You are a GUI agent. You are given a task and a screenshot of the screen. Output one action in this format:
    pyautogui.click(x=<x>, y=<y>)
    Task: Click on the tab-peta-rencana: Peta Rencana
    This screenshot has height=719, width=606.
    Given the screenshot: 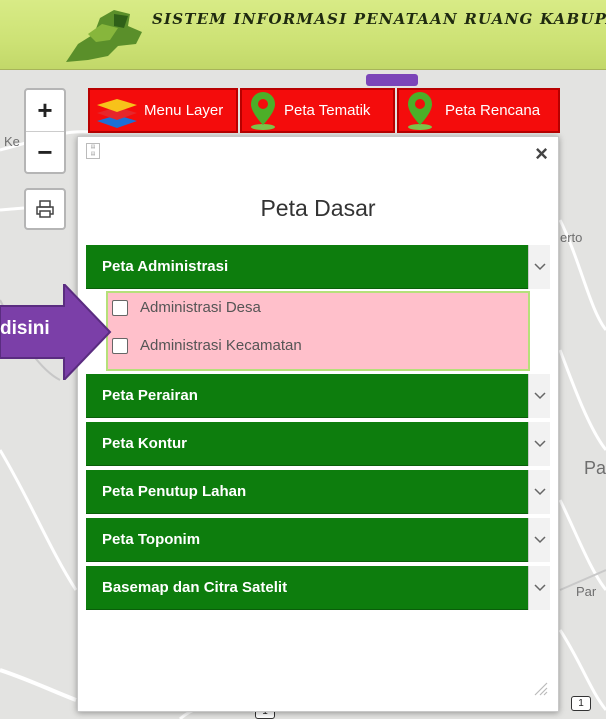 What is the action you would take?
    pyautogui.click(x=478, y=110)
    